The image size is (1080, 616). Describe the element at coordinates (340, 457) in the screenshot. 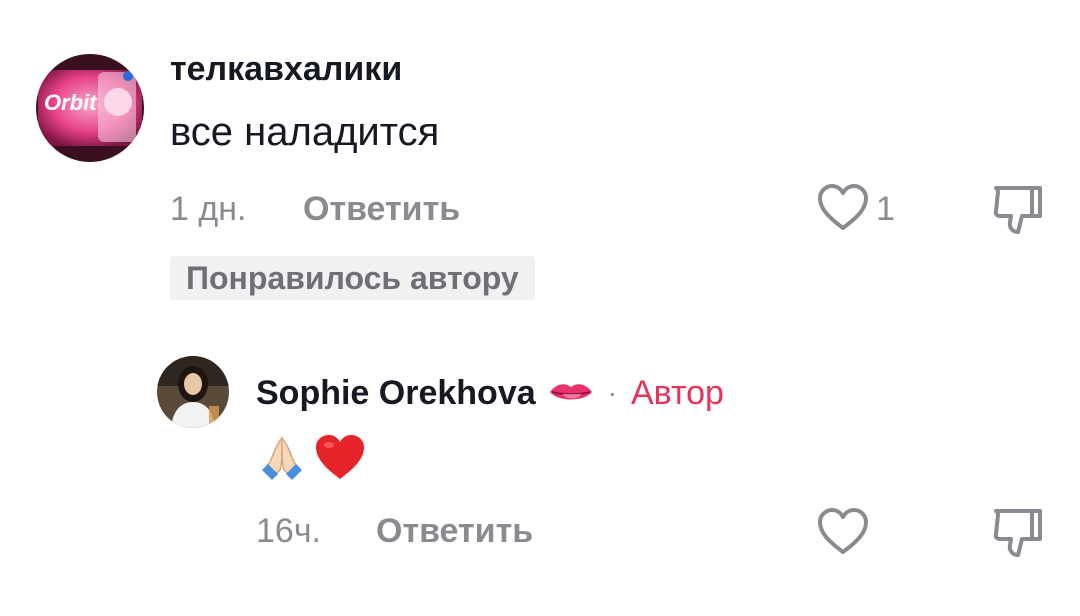

I see `red-heart-icon` at that location.